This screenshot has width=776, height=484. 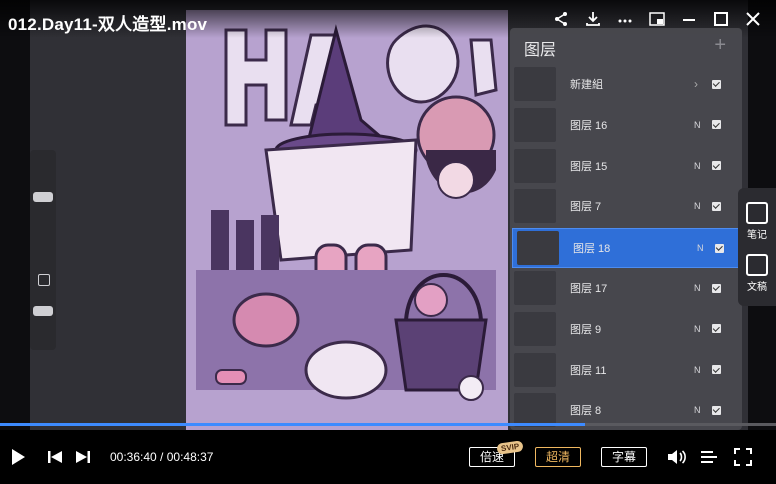 I want to click on progress-bar, so click(x=388, y=424).